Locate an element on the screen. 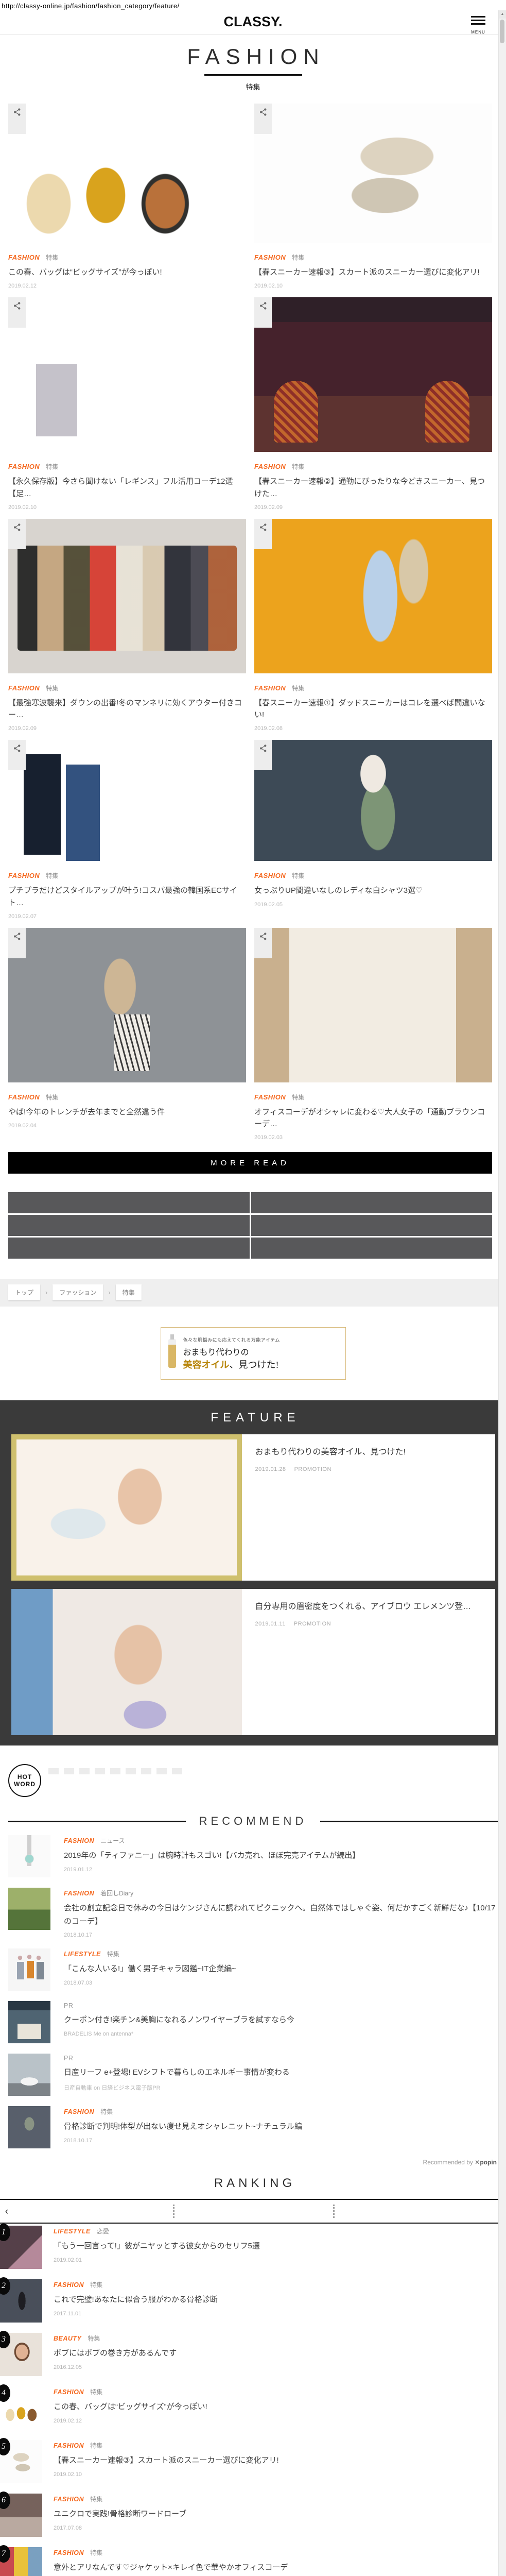 The width and height of the screenshot is (506, 2576). article-title: 「もう一回言って!」彼がニヤッとする彼女からのセリフ5選 is located at coordinates (273, 2246).